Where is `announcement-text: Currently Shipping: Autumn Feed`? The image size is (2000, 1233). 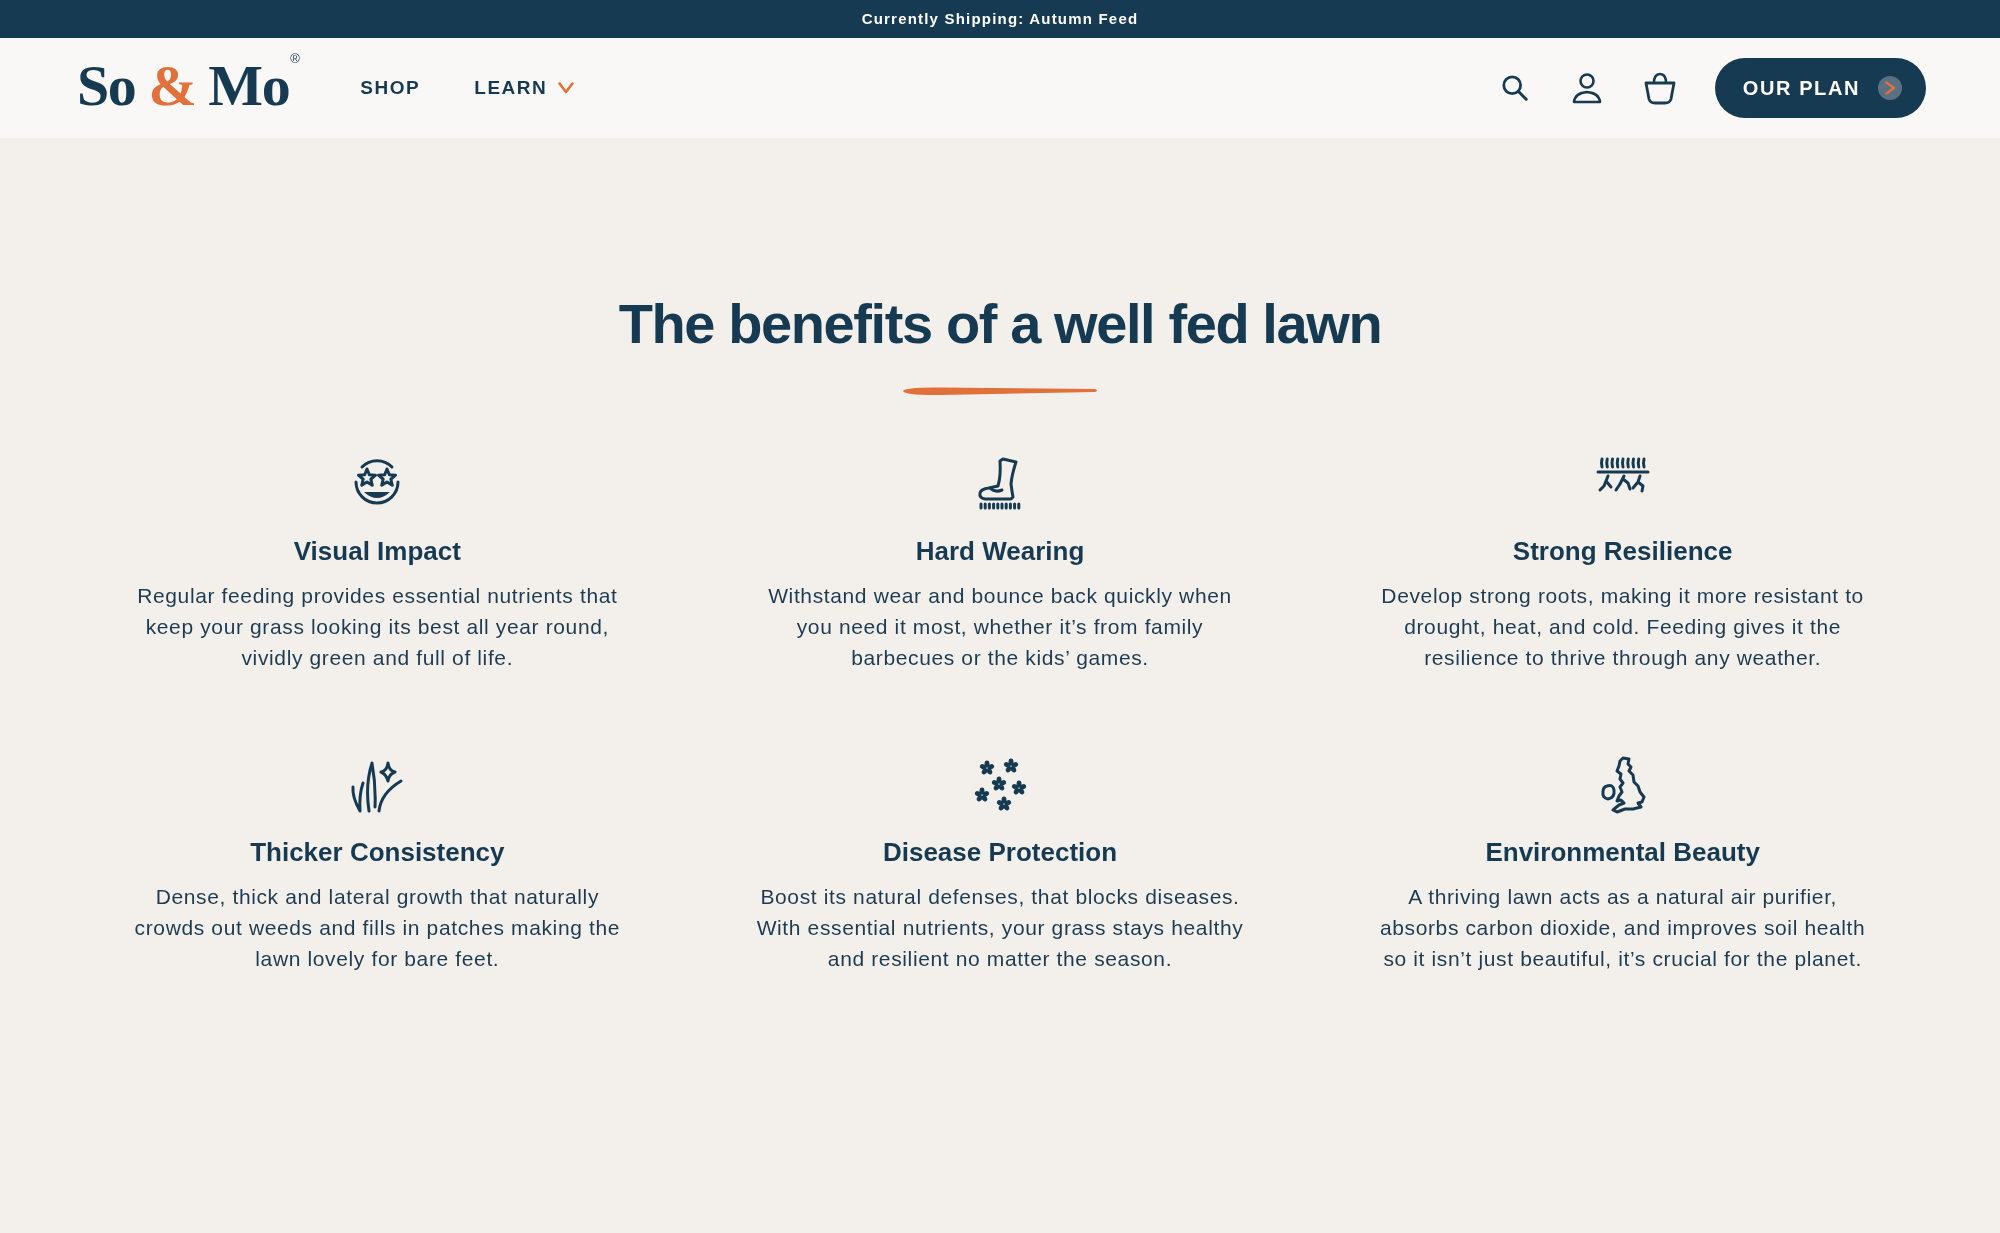 announcement-text: Currently Shipping: Autumn Feed is located at coordinates (1000, 18).